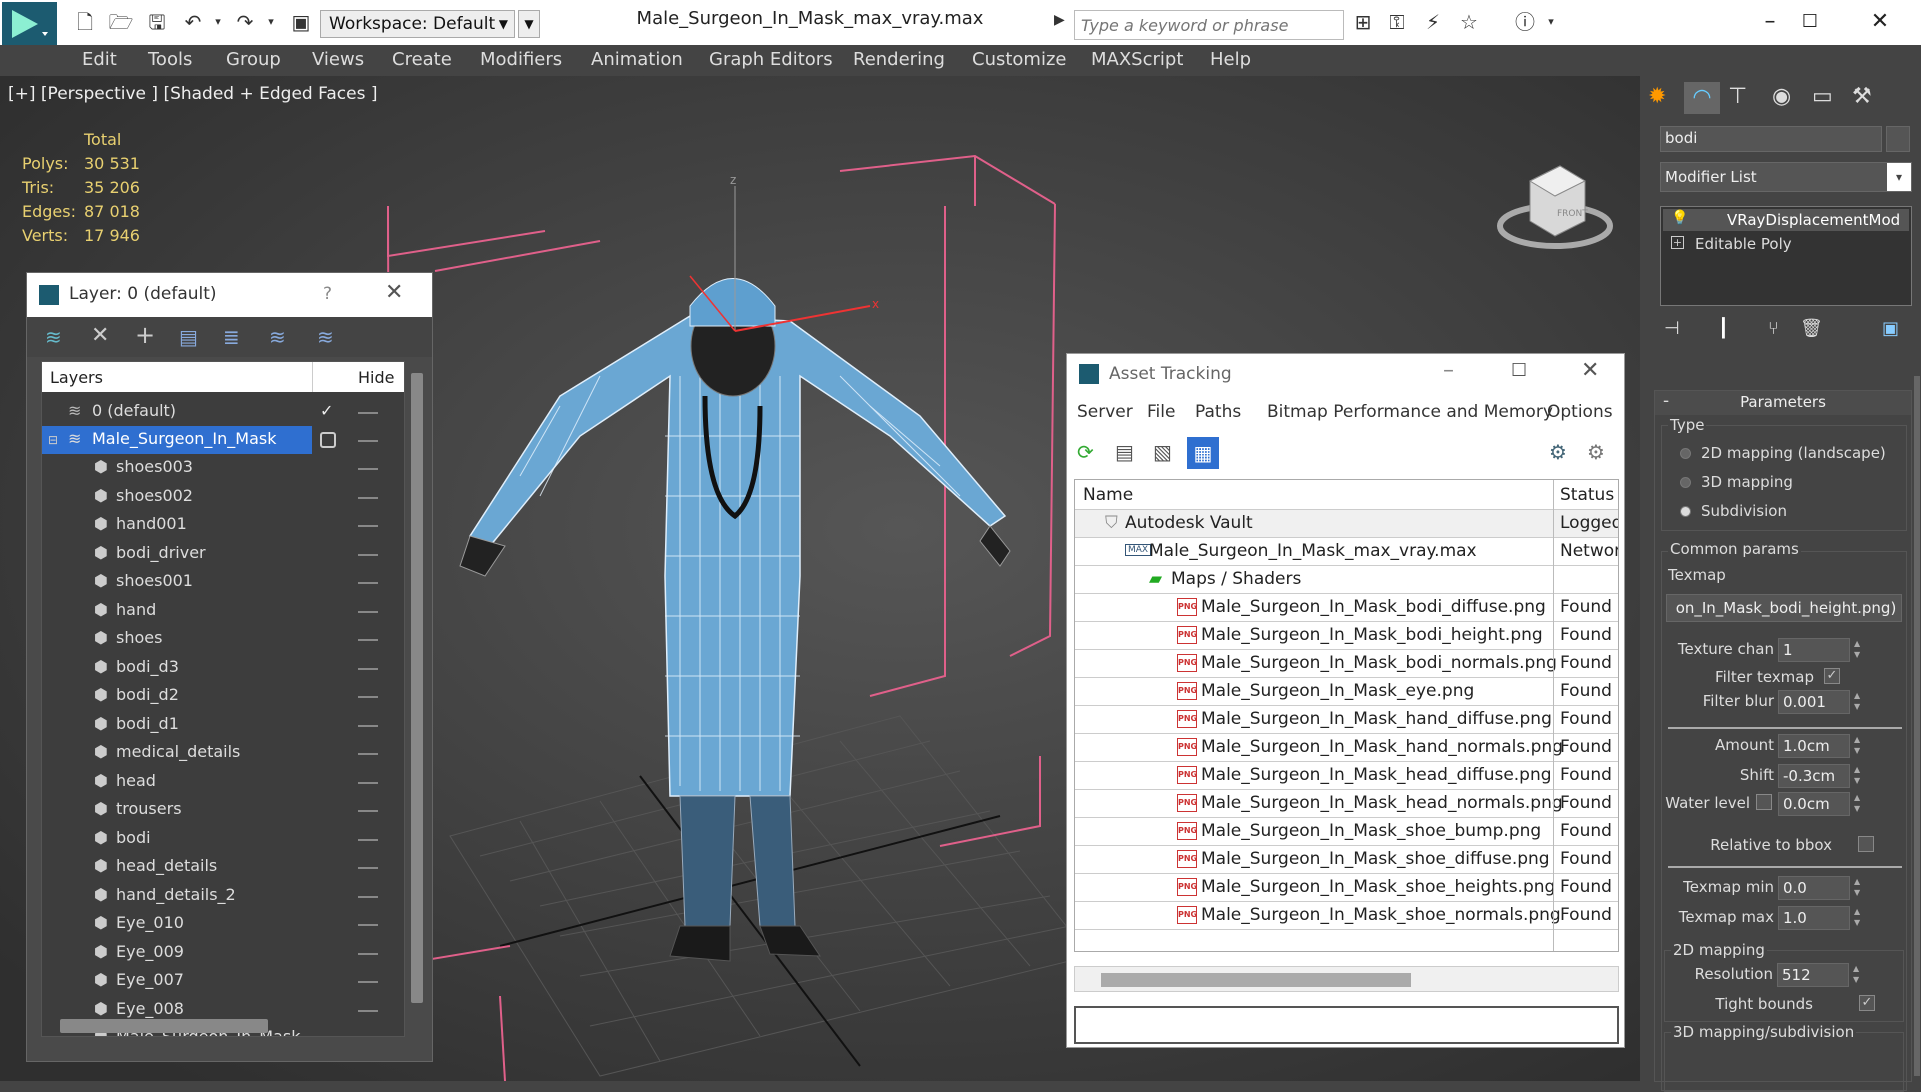 The width and height of the screenshot is (1921, 1092). What do you see at coordinates (1783, 453) in the screenshot?
I see `type-option-2d: 2D mapping (landscape)` at bounding box center [1783, 453].